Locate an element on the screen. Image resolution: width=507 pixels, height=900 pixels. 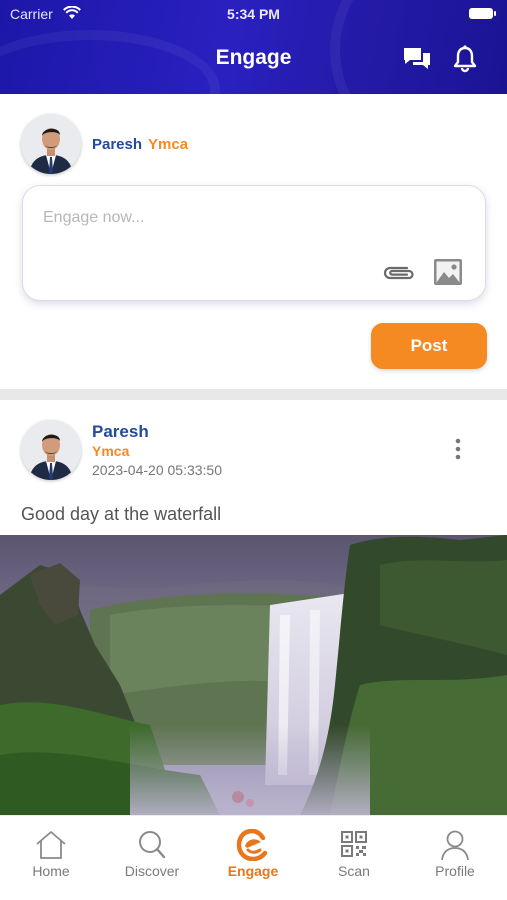
nav-profile-label: Profile is located at coordinates (455, 871).